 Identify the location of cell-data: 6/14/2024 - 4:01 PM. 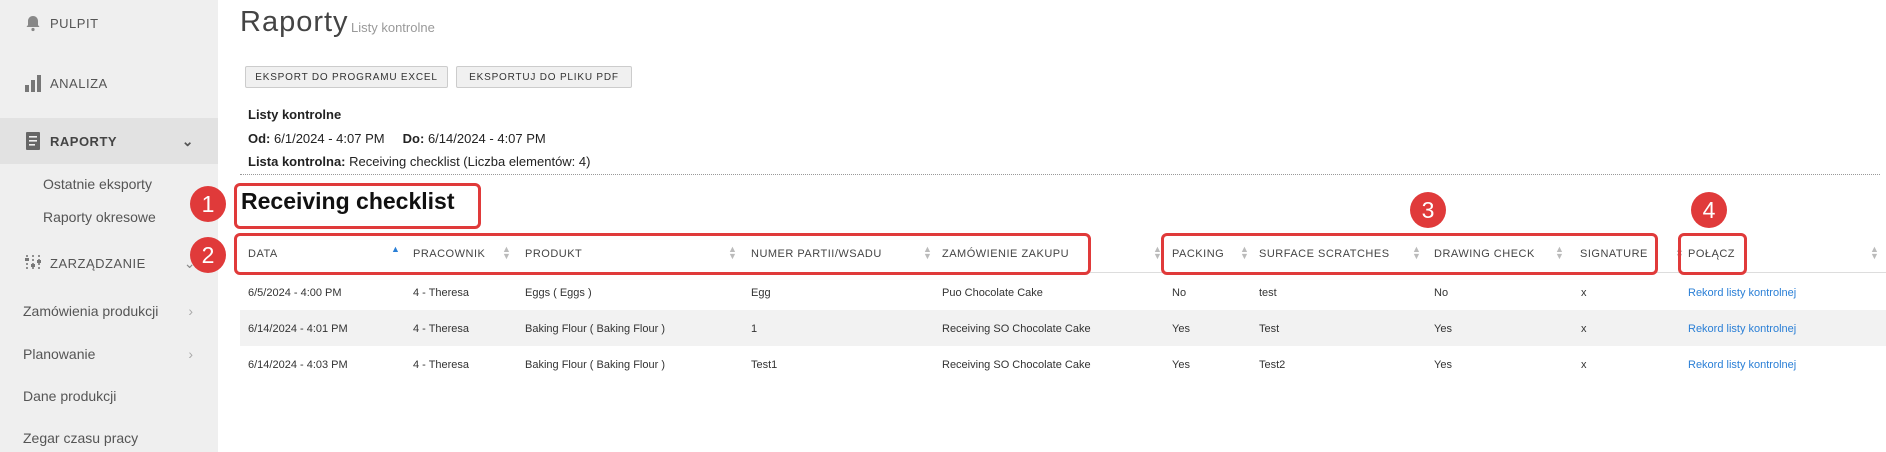
(298, 329).